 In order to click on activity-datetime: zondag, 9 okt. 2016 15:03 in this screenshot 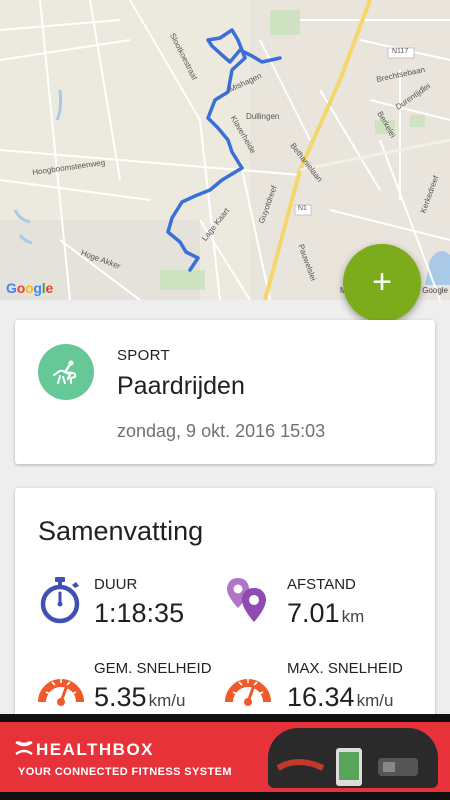, I will do `click(221, 431)`.